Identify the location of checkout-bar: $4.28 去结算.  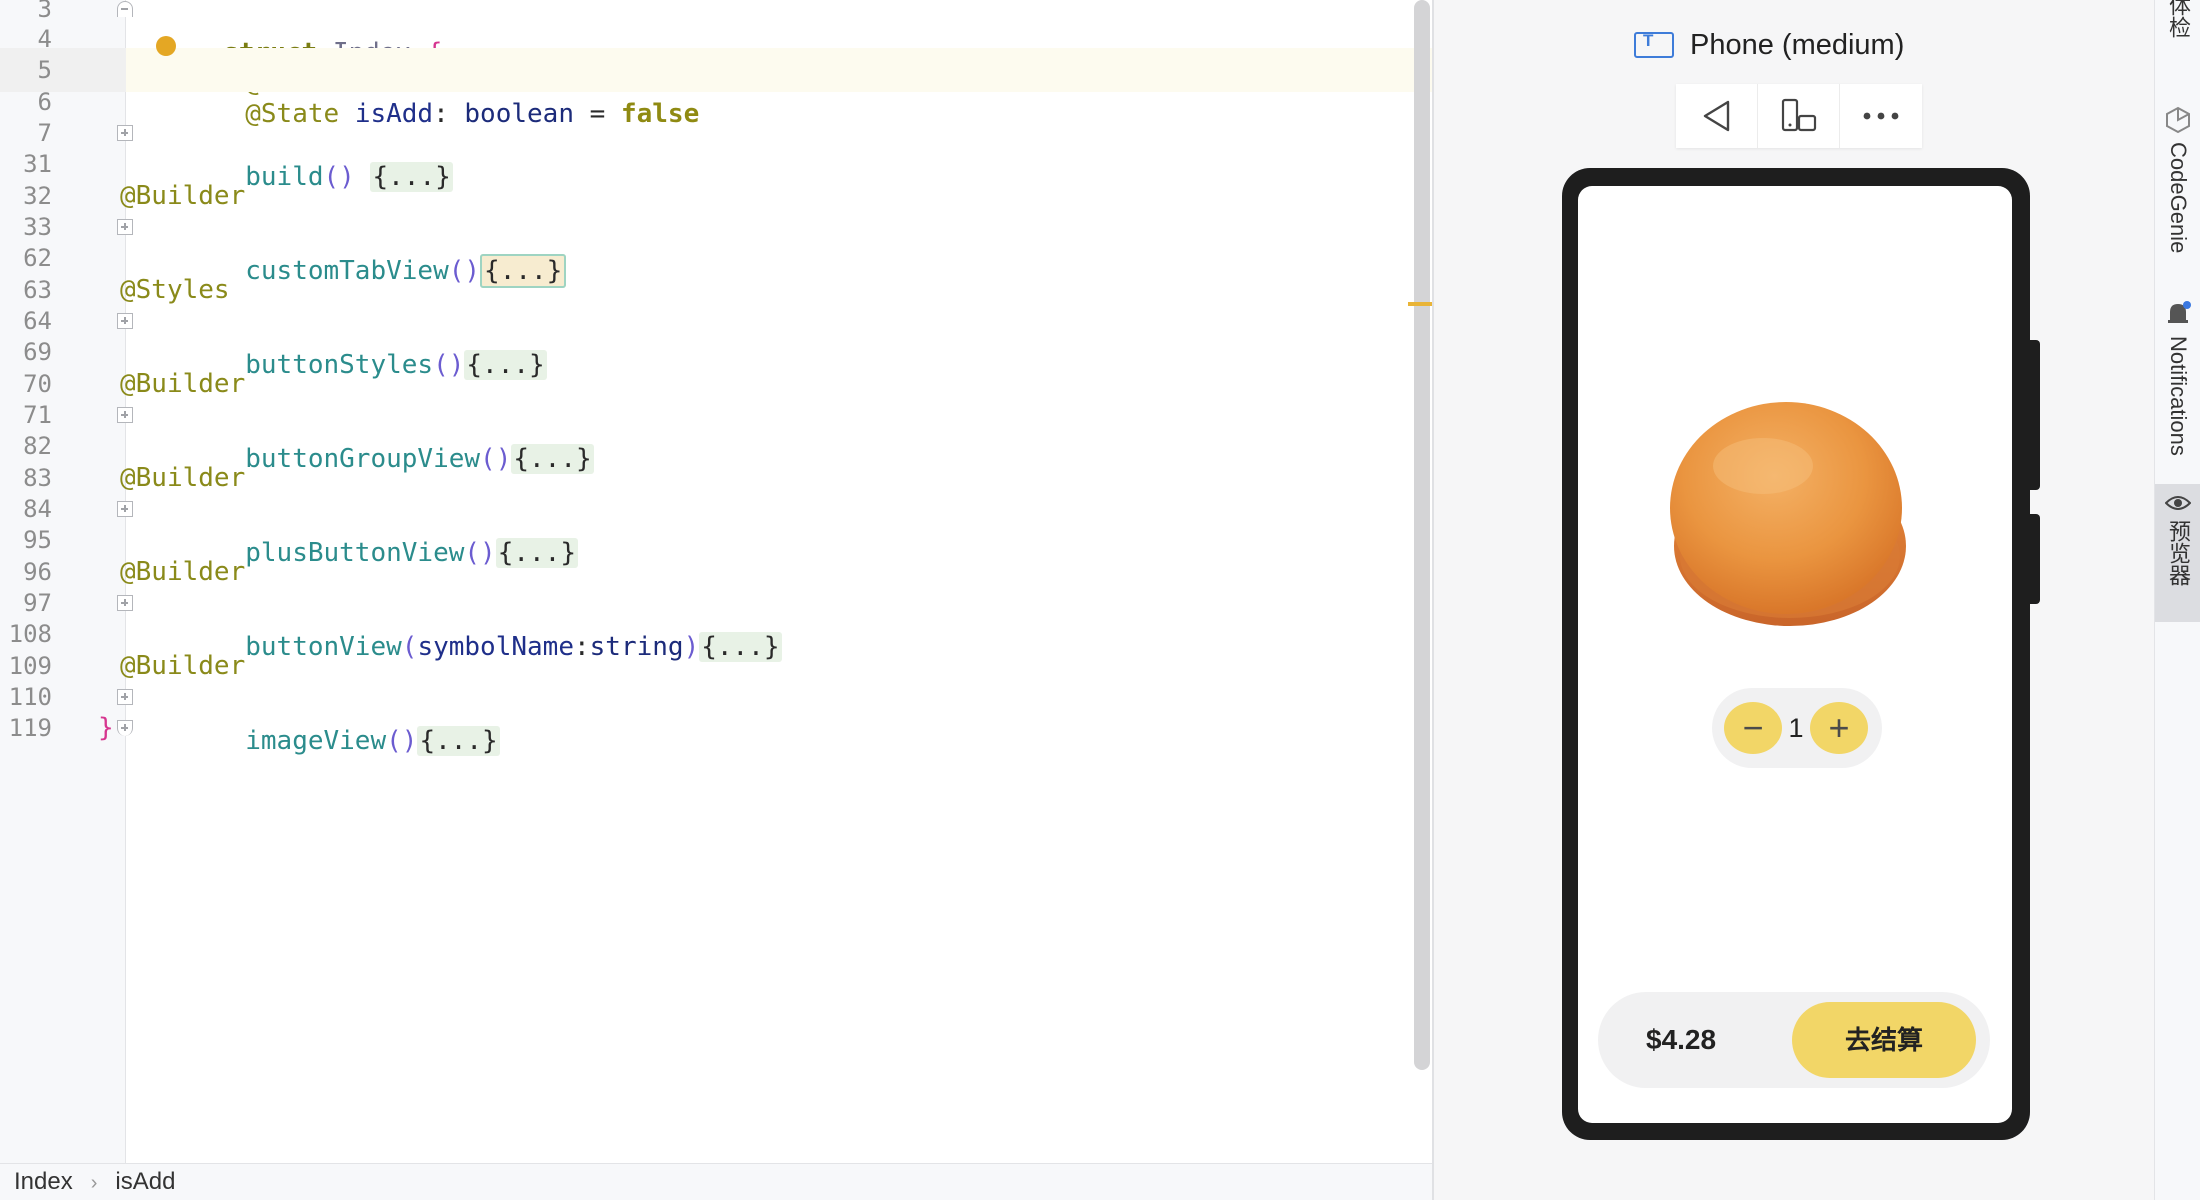
(1794, 1040).